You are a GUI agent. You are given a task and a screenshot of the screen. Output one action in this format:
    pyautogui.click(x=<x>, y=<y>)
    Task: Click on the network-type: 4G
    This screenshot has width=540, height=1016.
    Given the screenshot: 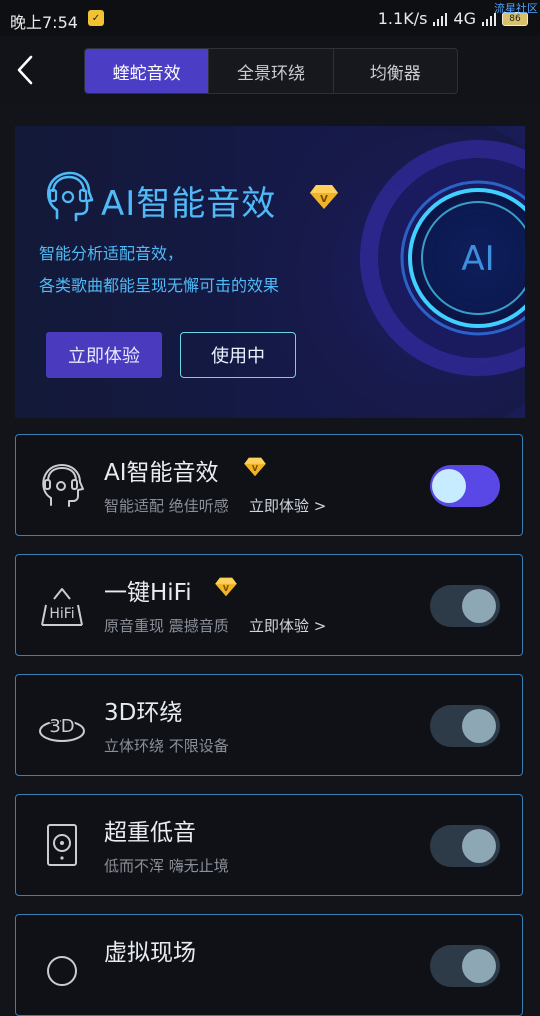 What is the action you would take?
    pyautogui.click(x=464, y=18)
    